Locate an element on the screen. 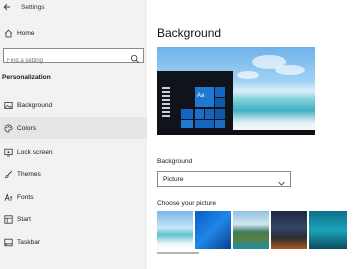 Image resolution: width=358 pixels, height=269 pixels. start-icon is located at coordinates (8, 219).